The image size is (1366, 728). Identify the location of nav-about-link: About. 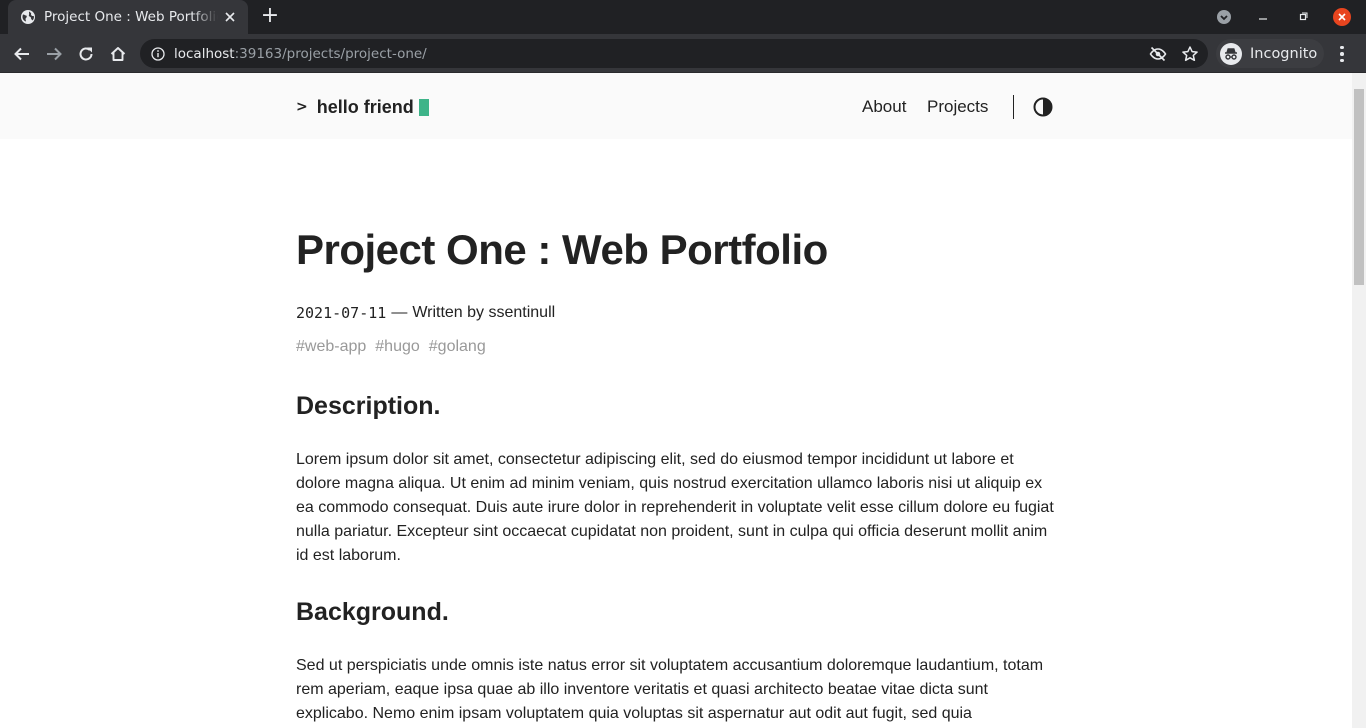
(884, 107).